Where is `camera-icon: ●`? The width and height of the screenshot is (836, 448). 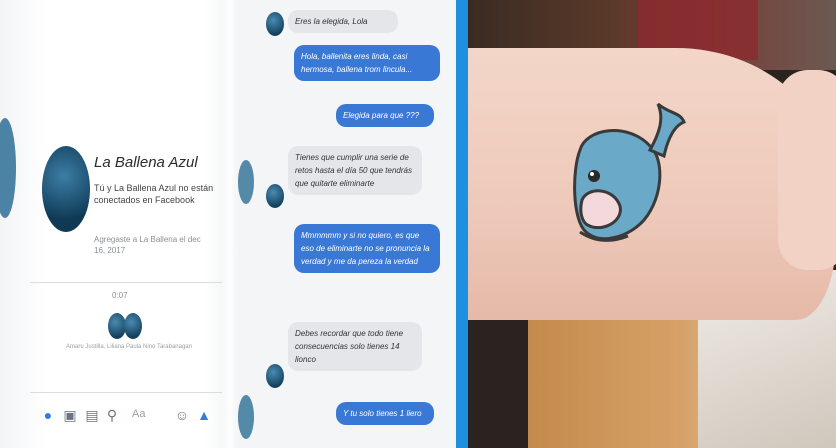 camera-icon: ● is located at coordinates (48, 415).